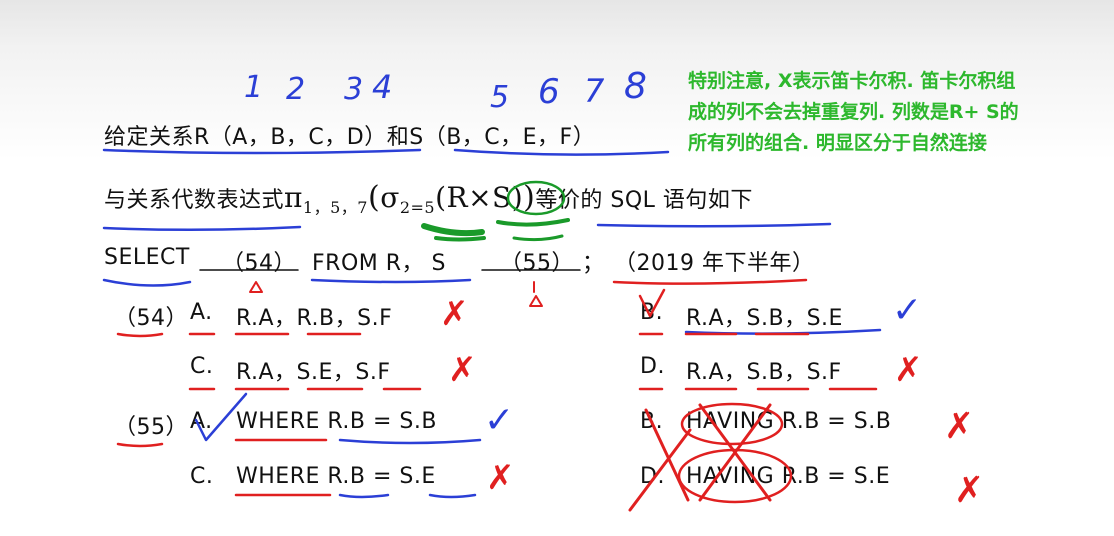 The height and width of the screenshot is (536, 1114). Describe the element at coordinates (140, 445) in the screenshot. I see `underline-q55-number` at that location.